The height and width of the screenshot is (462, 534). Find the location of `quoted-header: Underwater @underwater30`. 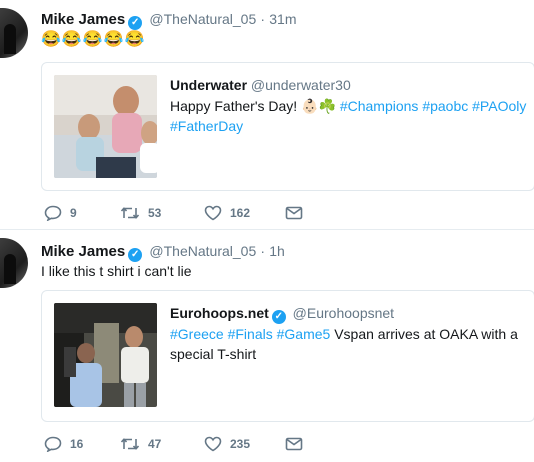

quoted-header: Underwater @underwater30 is located at coordinates (260, 85).